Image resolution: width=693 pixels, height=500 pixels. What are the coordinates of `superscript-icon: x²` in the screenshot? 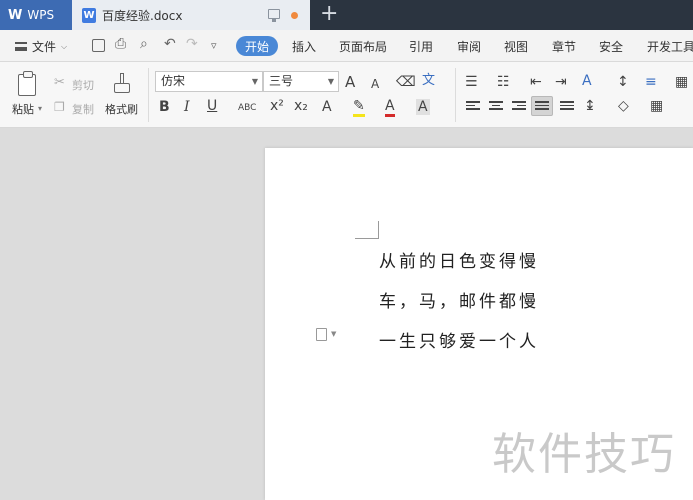 It's located at (277, 106).